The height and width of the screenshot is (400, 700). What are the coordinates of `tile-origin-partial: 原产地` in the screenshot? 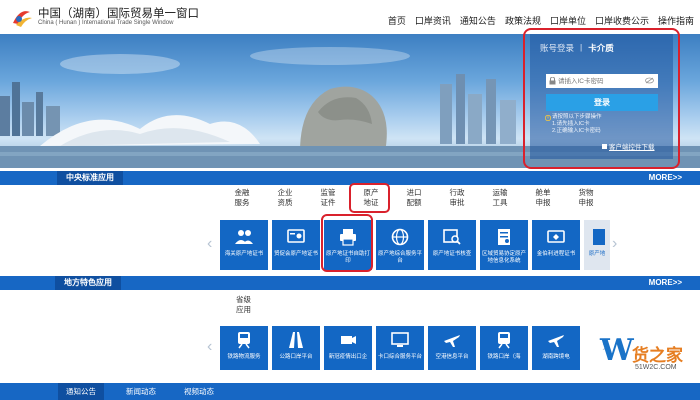 It's located at (597, 245).